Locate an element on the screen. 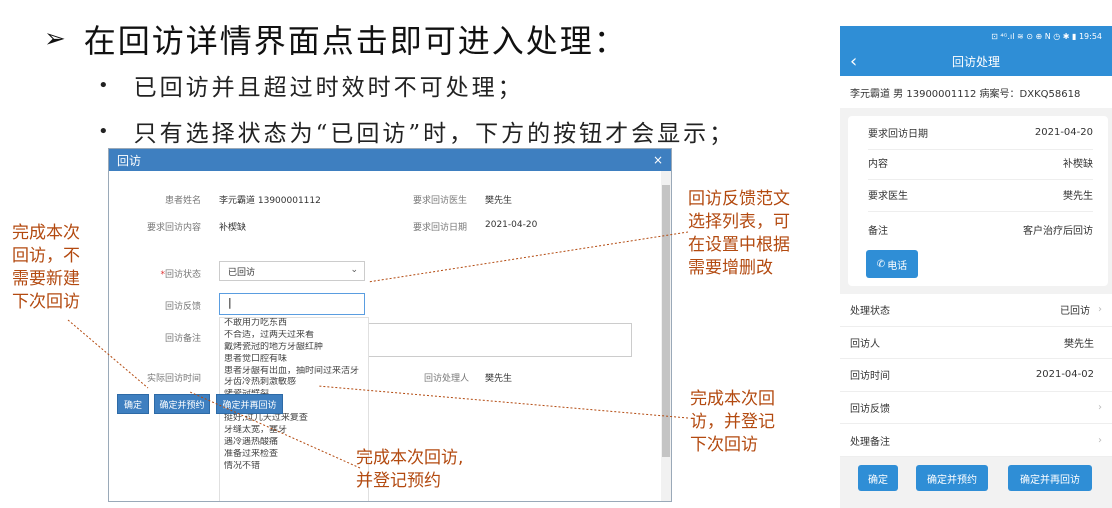 The height and width of the screenshot is (508, 1112). card-label: 要求医生 is located at coordinates (888, 196).